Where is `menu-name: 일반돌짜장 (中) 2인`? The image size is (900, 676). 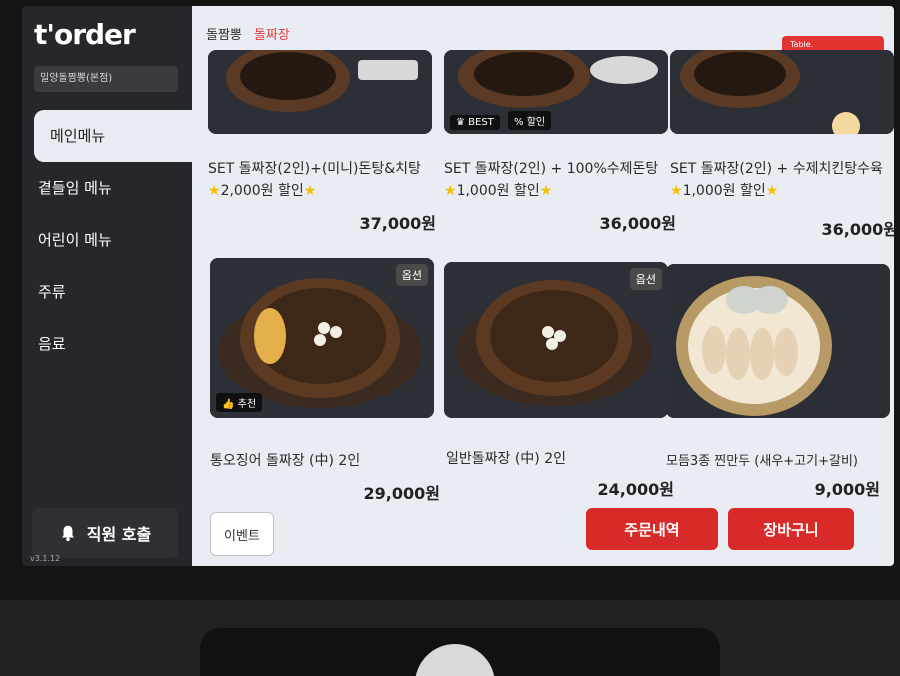
menu-name: 일반돌짜장 (中) 2인 is located at coordinates (506, 459).